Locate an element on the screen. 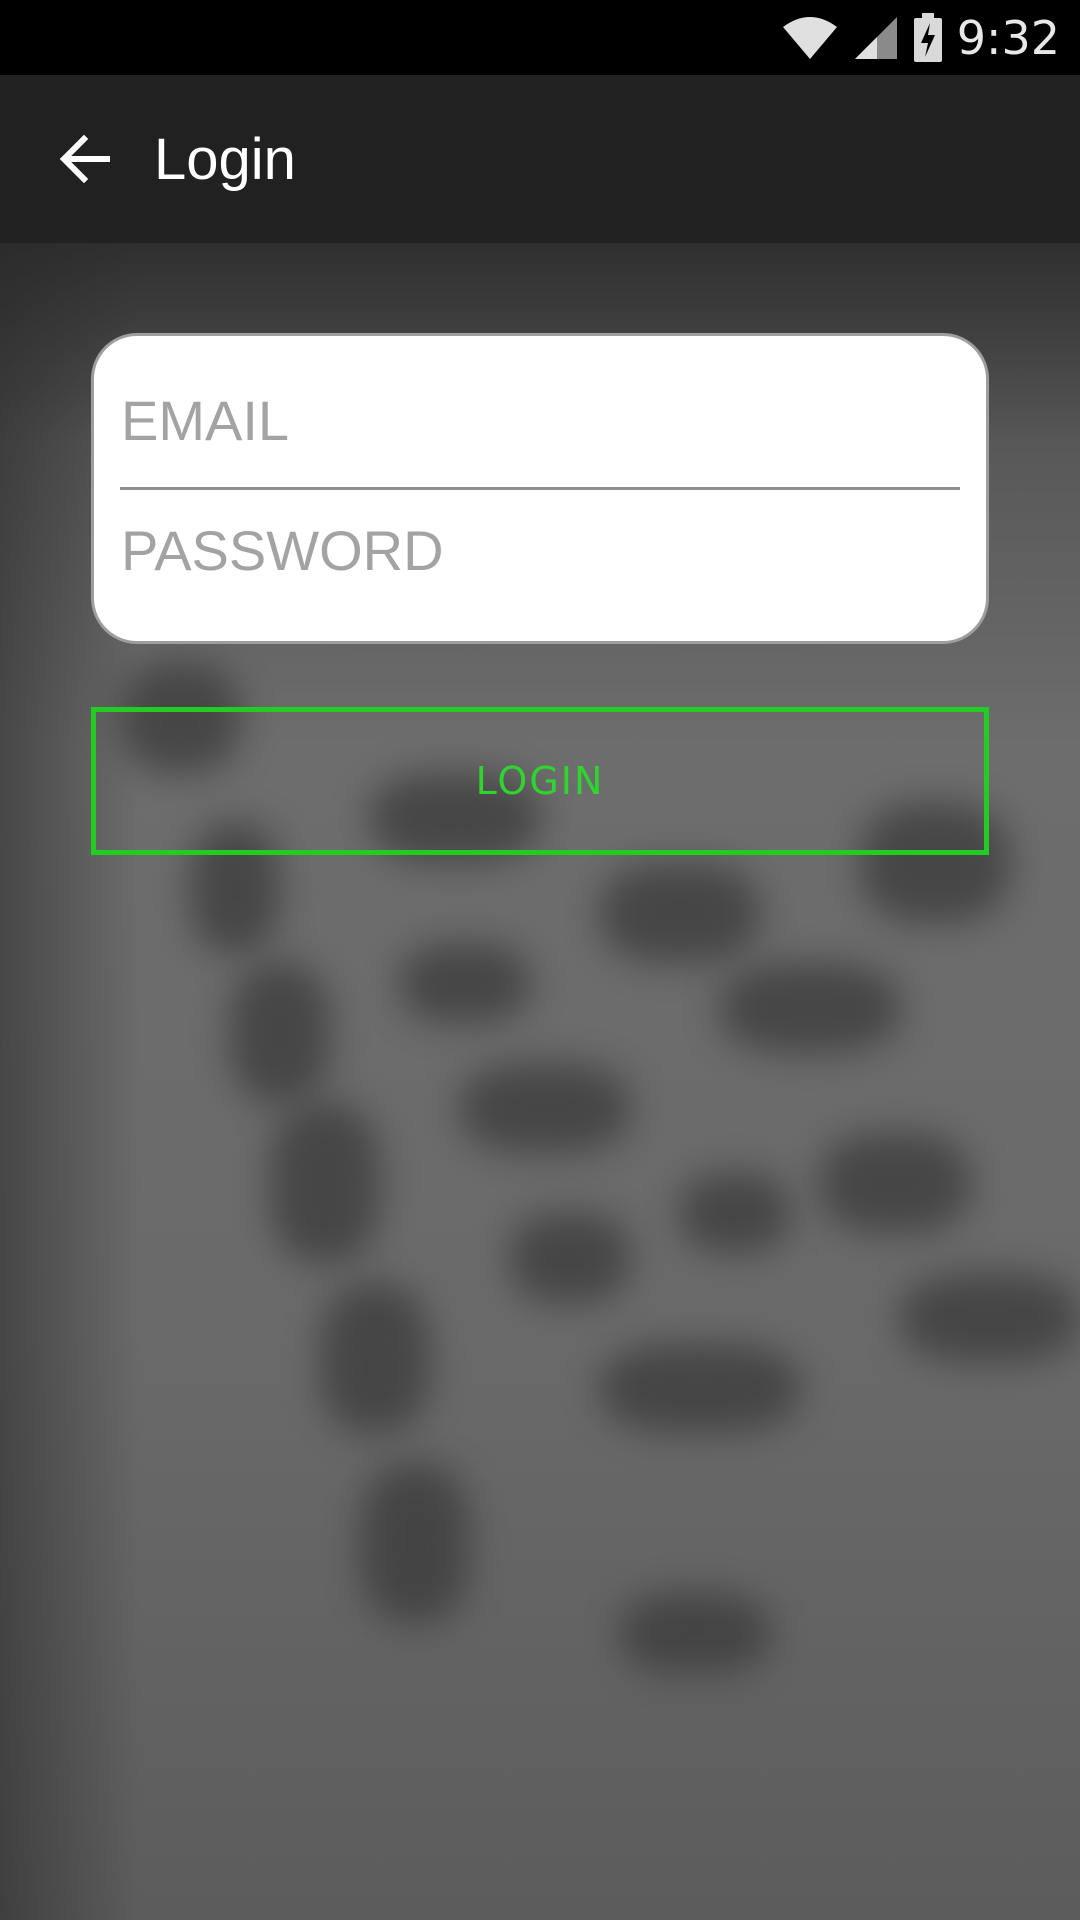  login-button-label: LOGIN is located at coordinates (540, 781).